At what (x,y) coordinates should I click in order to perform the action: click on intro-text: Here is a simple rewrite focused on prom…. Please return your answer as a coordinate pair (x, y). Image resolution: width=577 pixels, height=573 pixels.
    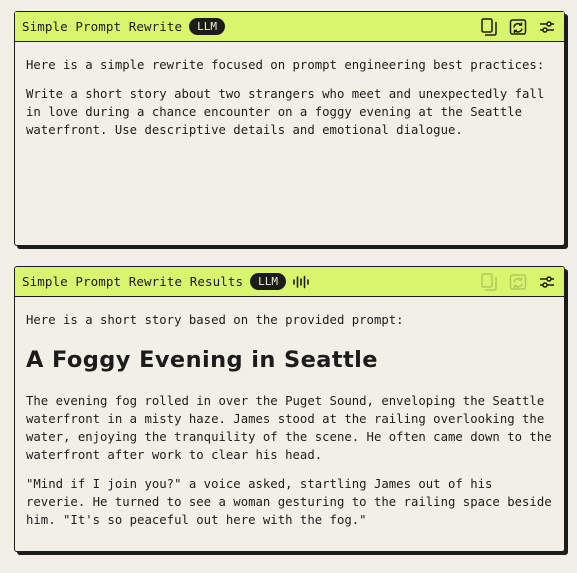
    Looking at the image, I should click on (285, 65).